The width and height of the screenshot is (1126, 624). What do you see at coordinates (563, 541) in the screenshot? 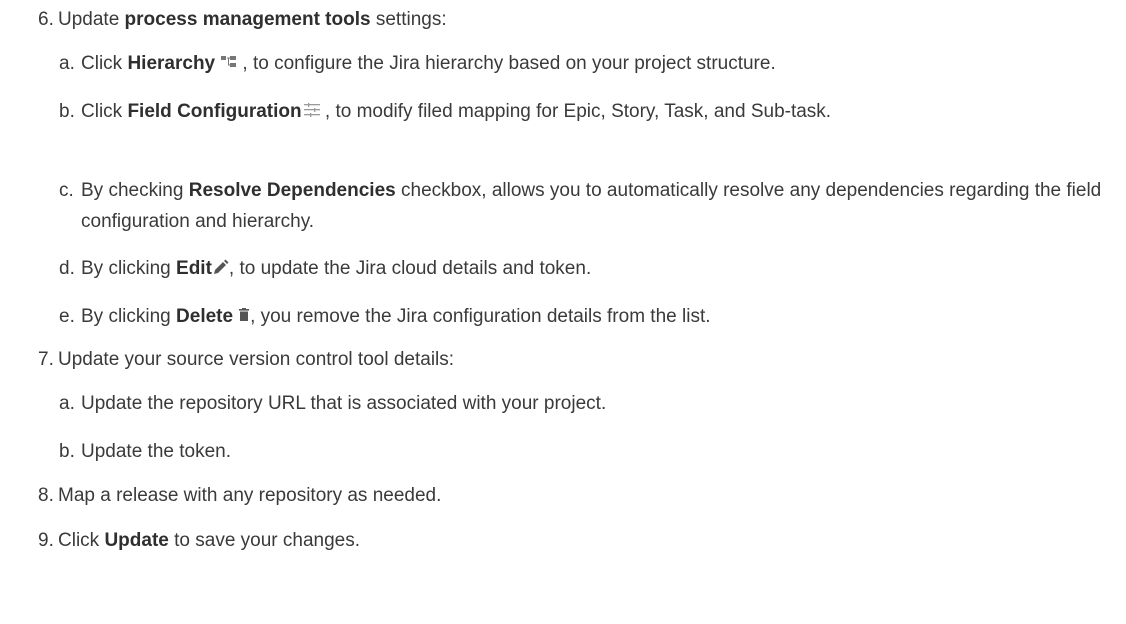
I see `step-9: 9. Click Update to save your changes.` at bounding box center [563, 541].